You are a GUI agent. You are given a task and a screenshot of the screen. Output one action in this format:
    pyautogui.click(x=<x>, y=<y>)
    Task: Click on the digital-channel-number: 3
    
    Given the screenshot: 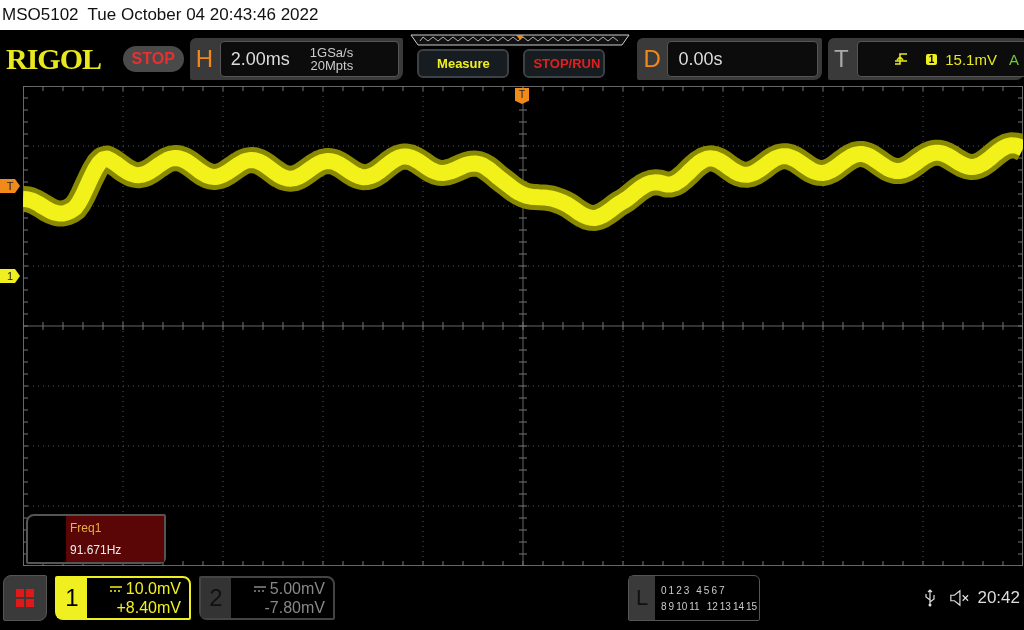 What is the action you would take?
    pyautogui.click(x=686, y=590)
    